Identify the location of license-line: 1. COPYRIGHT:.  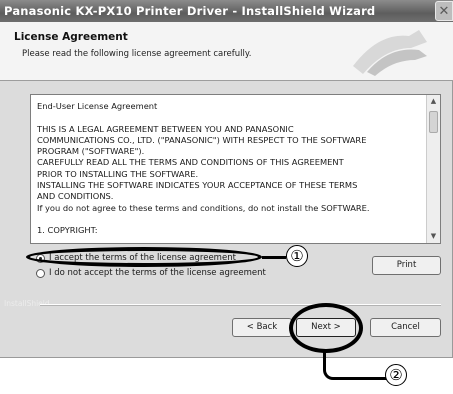
(67, 230).